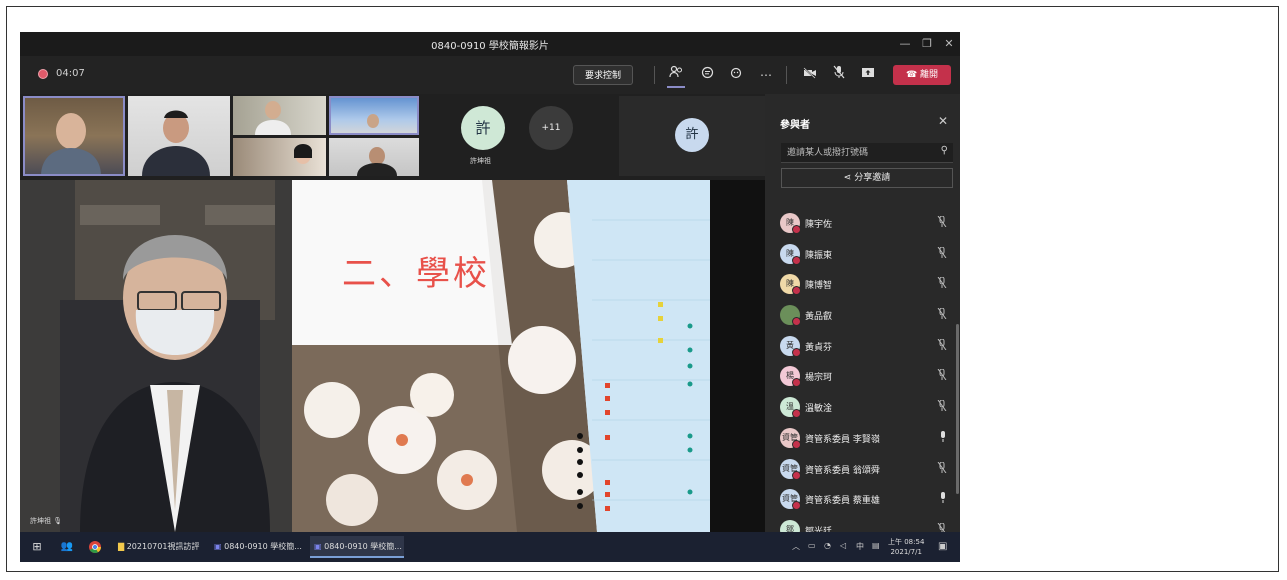  I want to click on participant-row: 楊楊宗珂, so click(867, 376).